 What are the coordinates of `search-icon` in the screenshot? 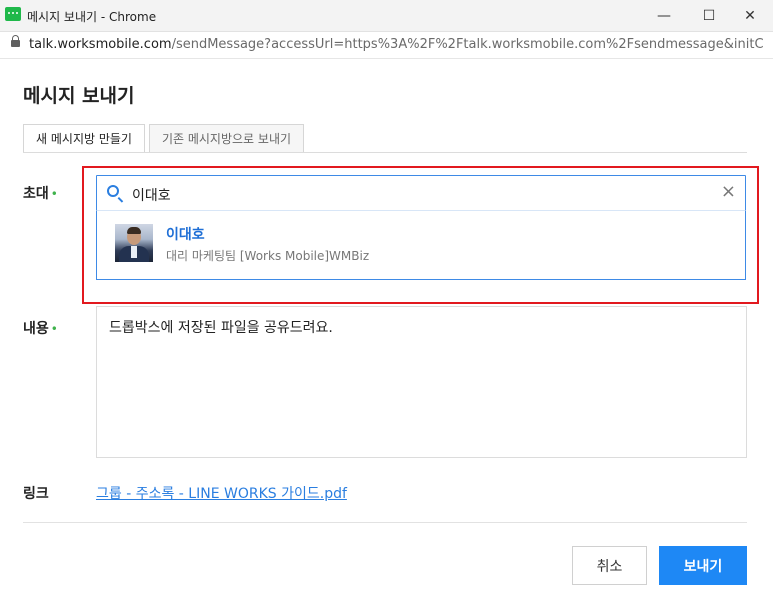 It's located at (113, 191).